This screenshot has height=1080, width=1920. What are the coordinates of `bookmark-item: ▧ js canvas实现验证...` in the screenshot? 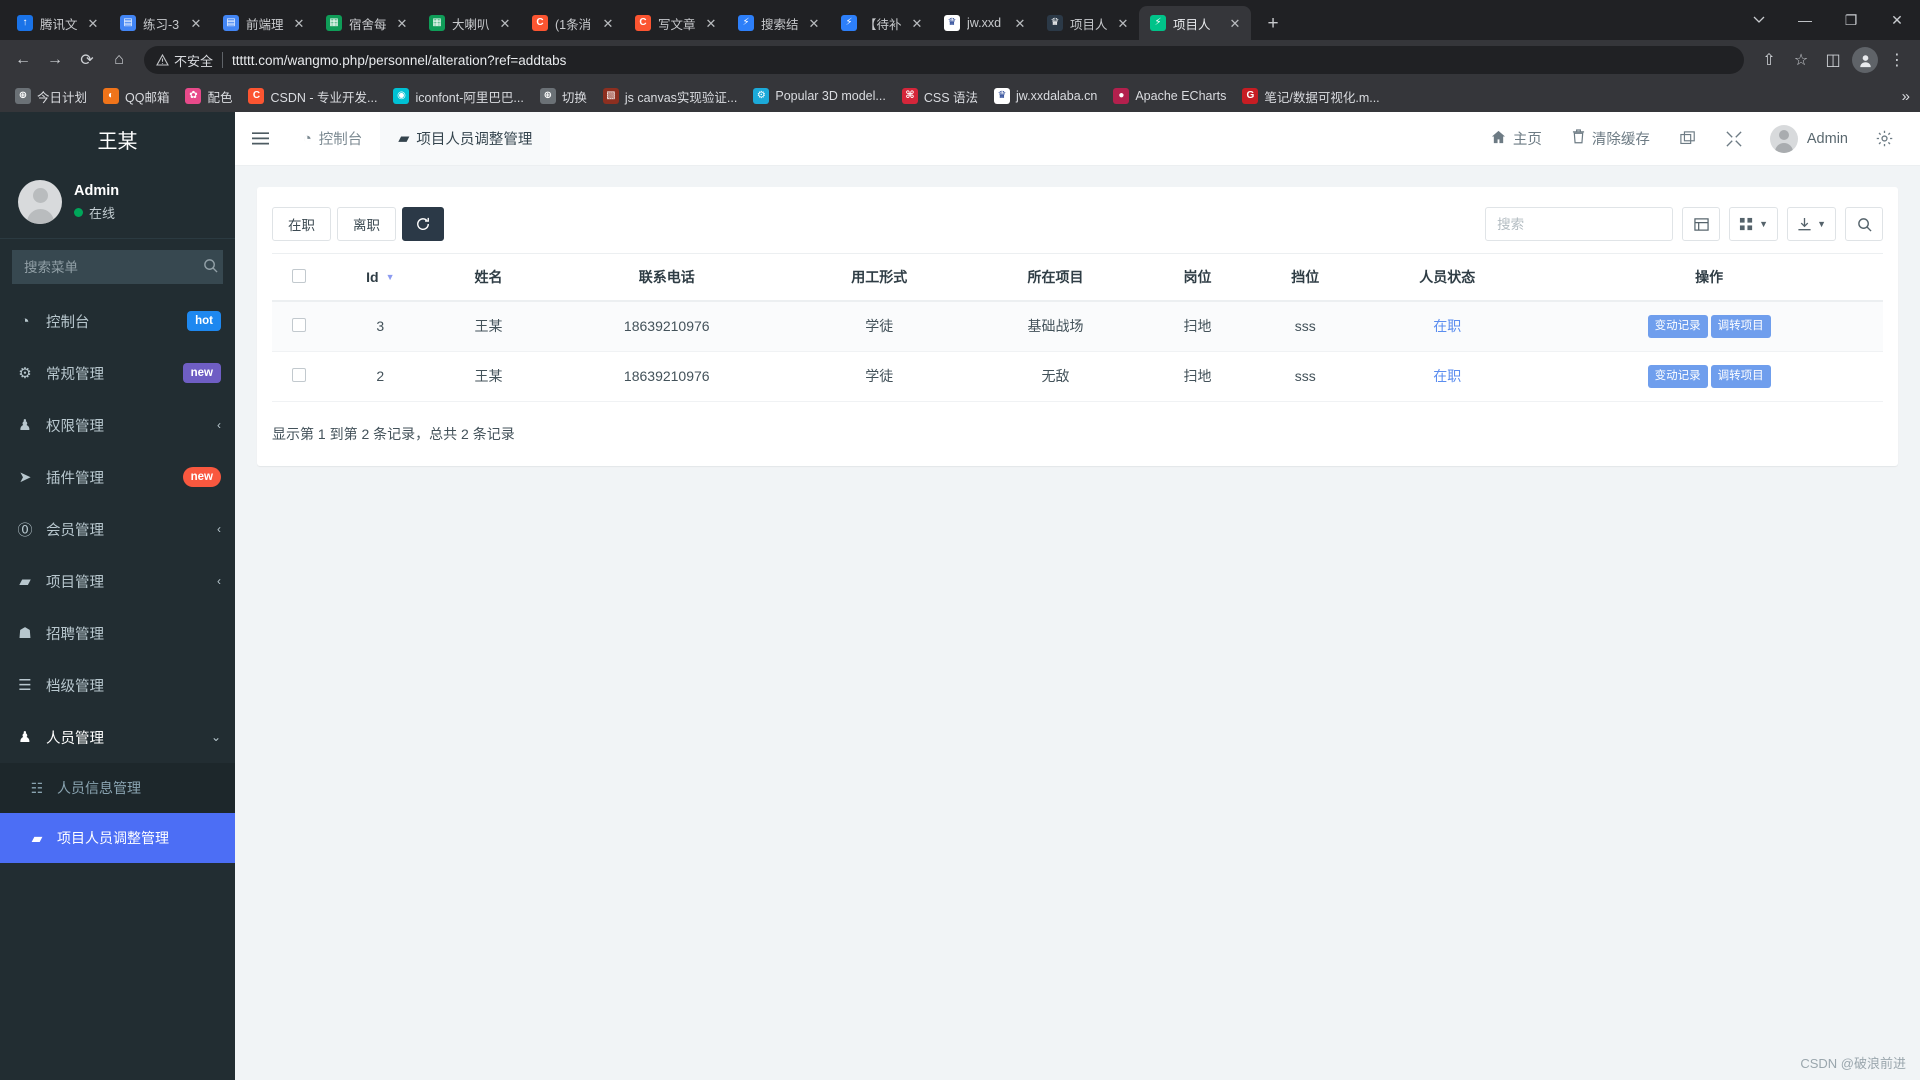 It's located at (670, 96).